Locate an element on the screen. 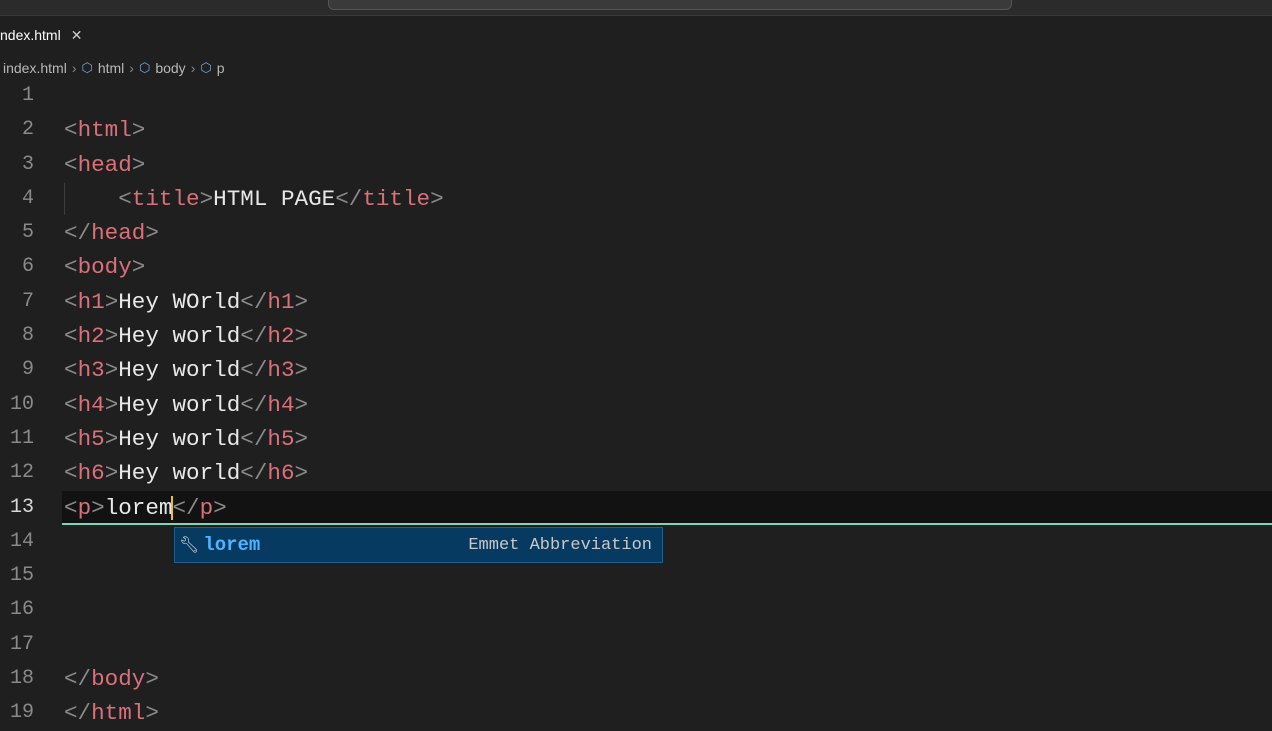 The width and height of the screenshot is (1272, 731). line-number: 8 is located at coordinates (27, 336).